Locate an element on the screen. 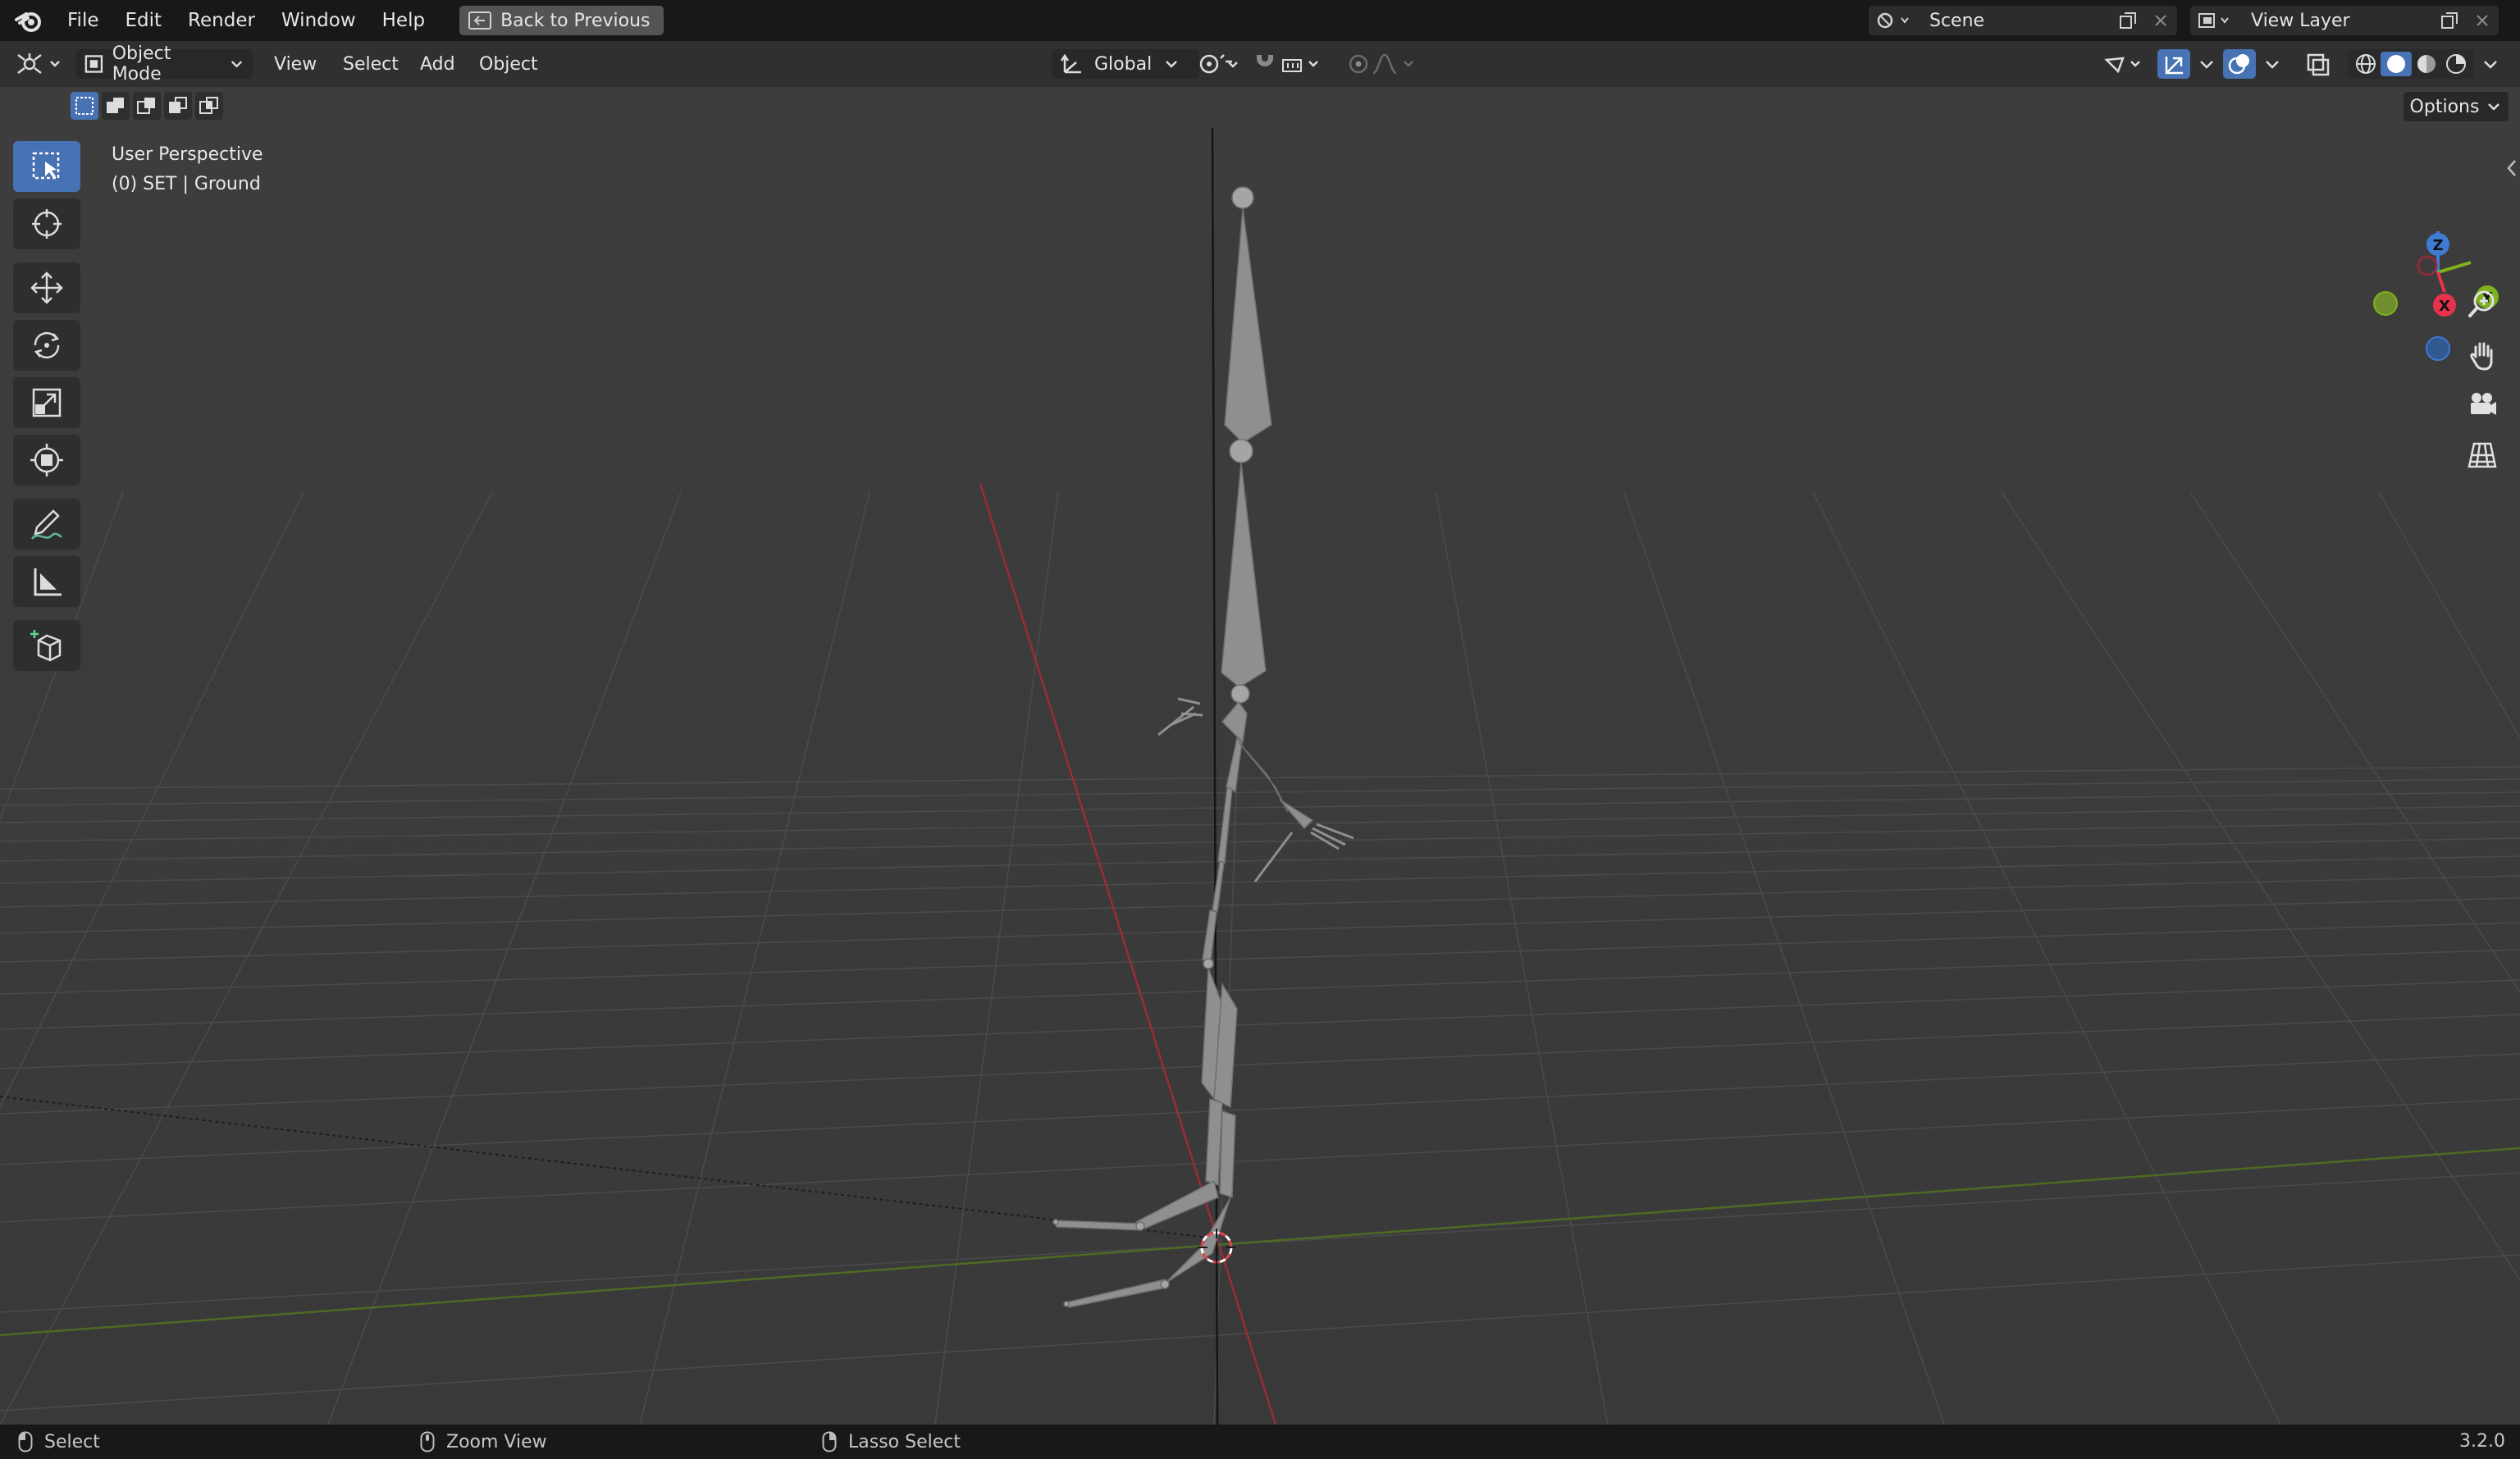 The height and width of the screenshot is (1459, 2520). select-subtract-icon is located at coordinates (146, 106).